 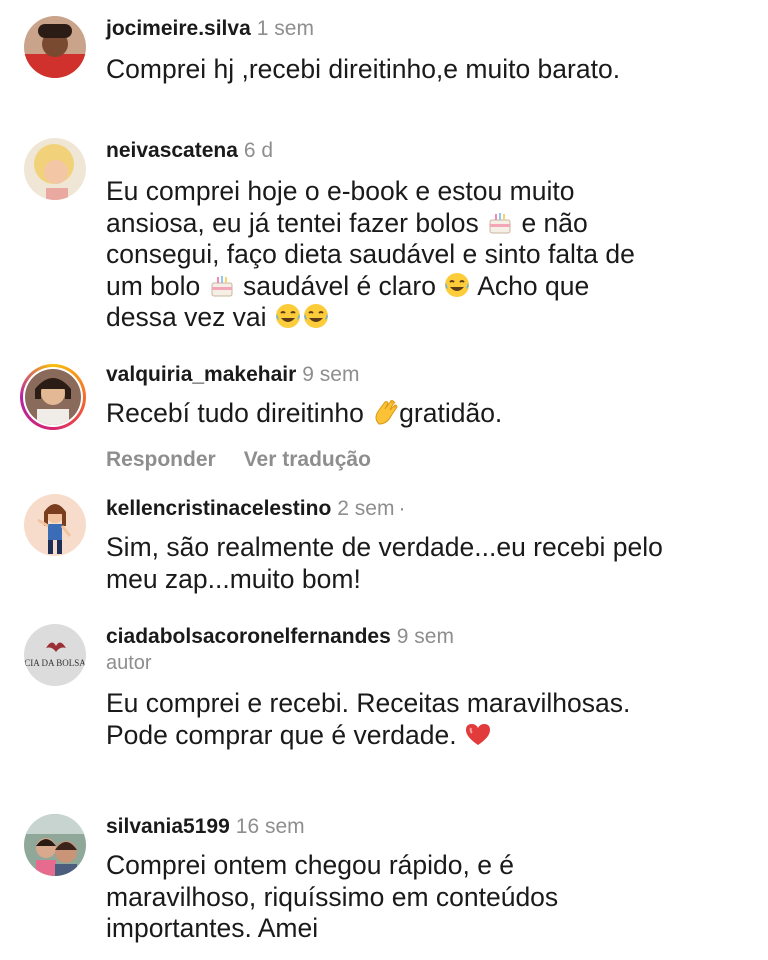 What do you see at coordinates (478, 734) in the screenshot?
I see `red-heart-emoji` at bounding box center [478, 734].